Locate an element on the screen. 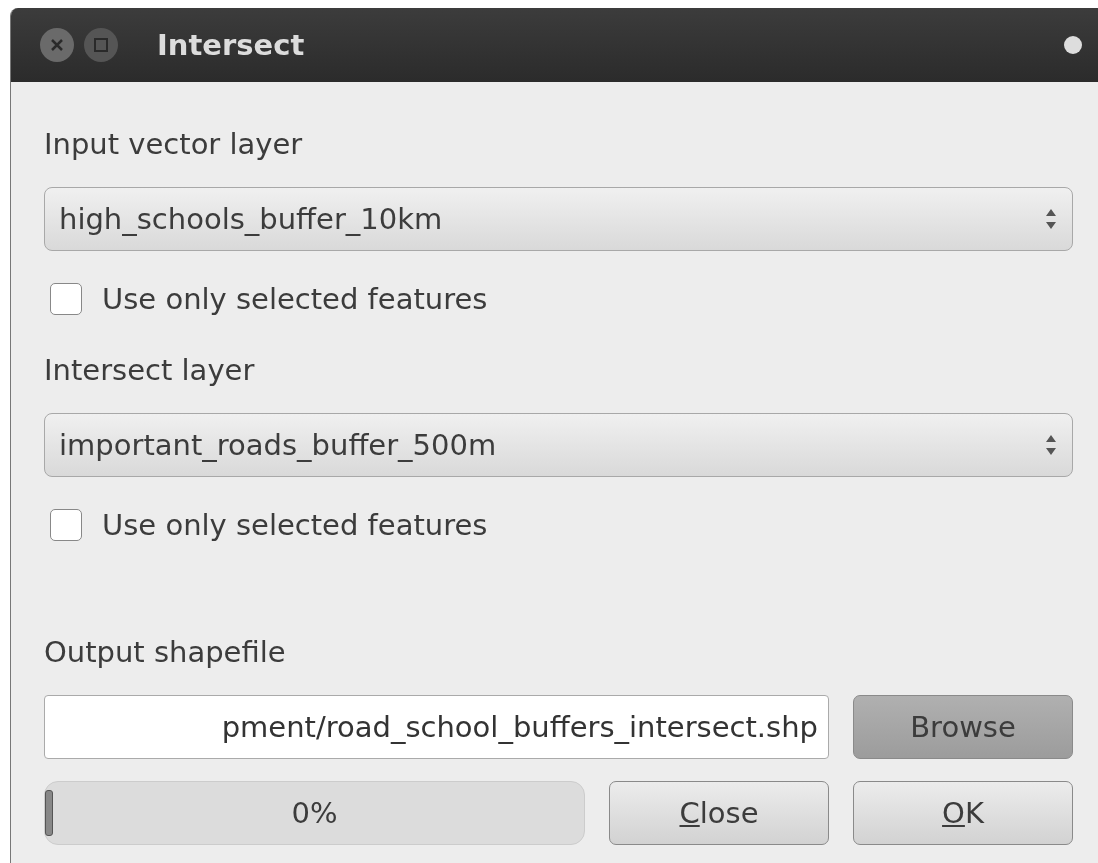  close-icon is located at coordinates (57, 45).